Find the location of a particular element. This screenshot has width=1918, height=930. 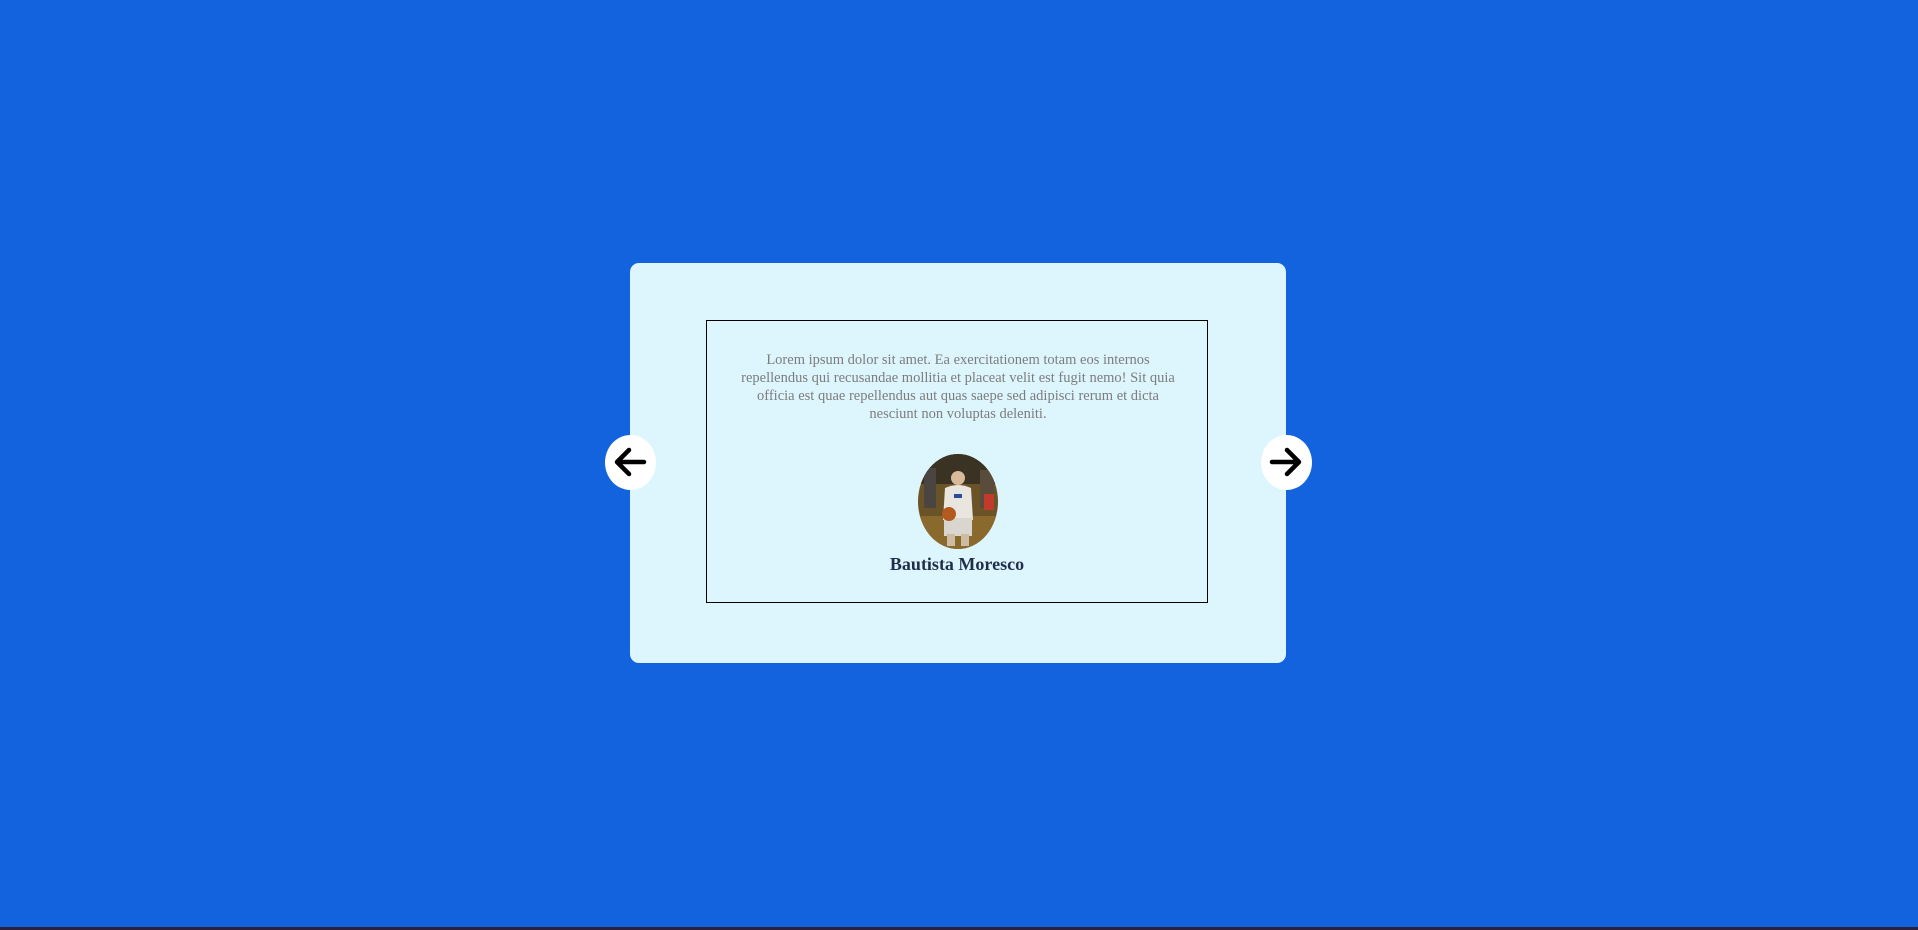

avatar is located at coordinates (958, 501).